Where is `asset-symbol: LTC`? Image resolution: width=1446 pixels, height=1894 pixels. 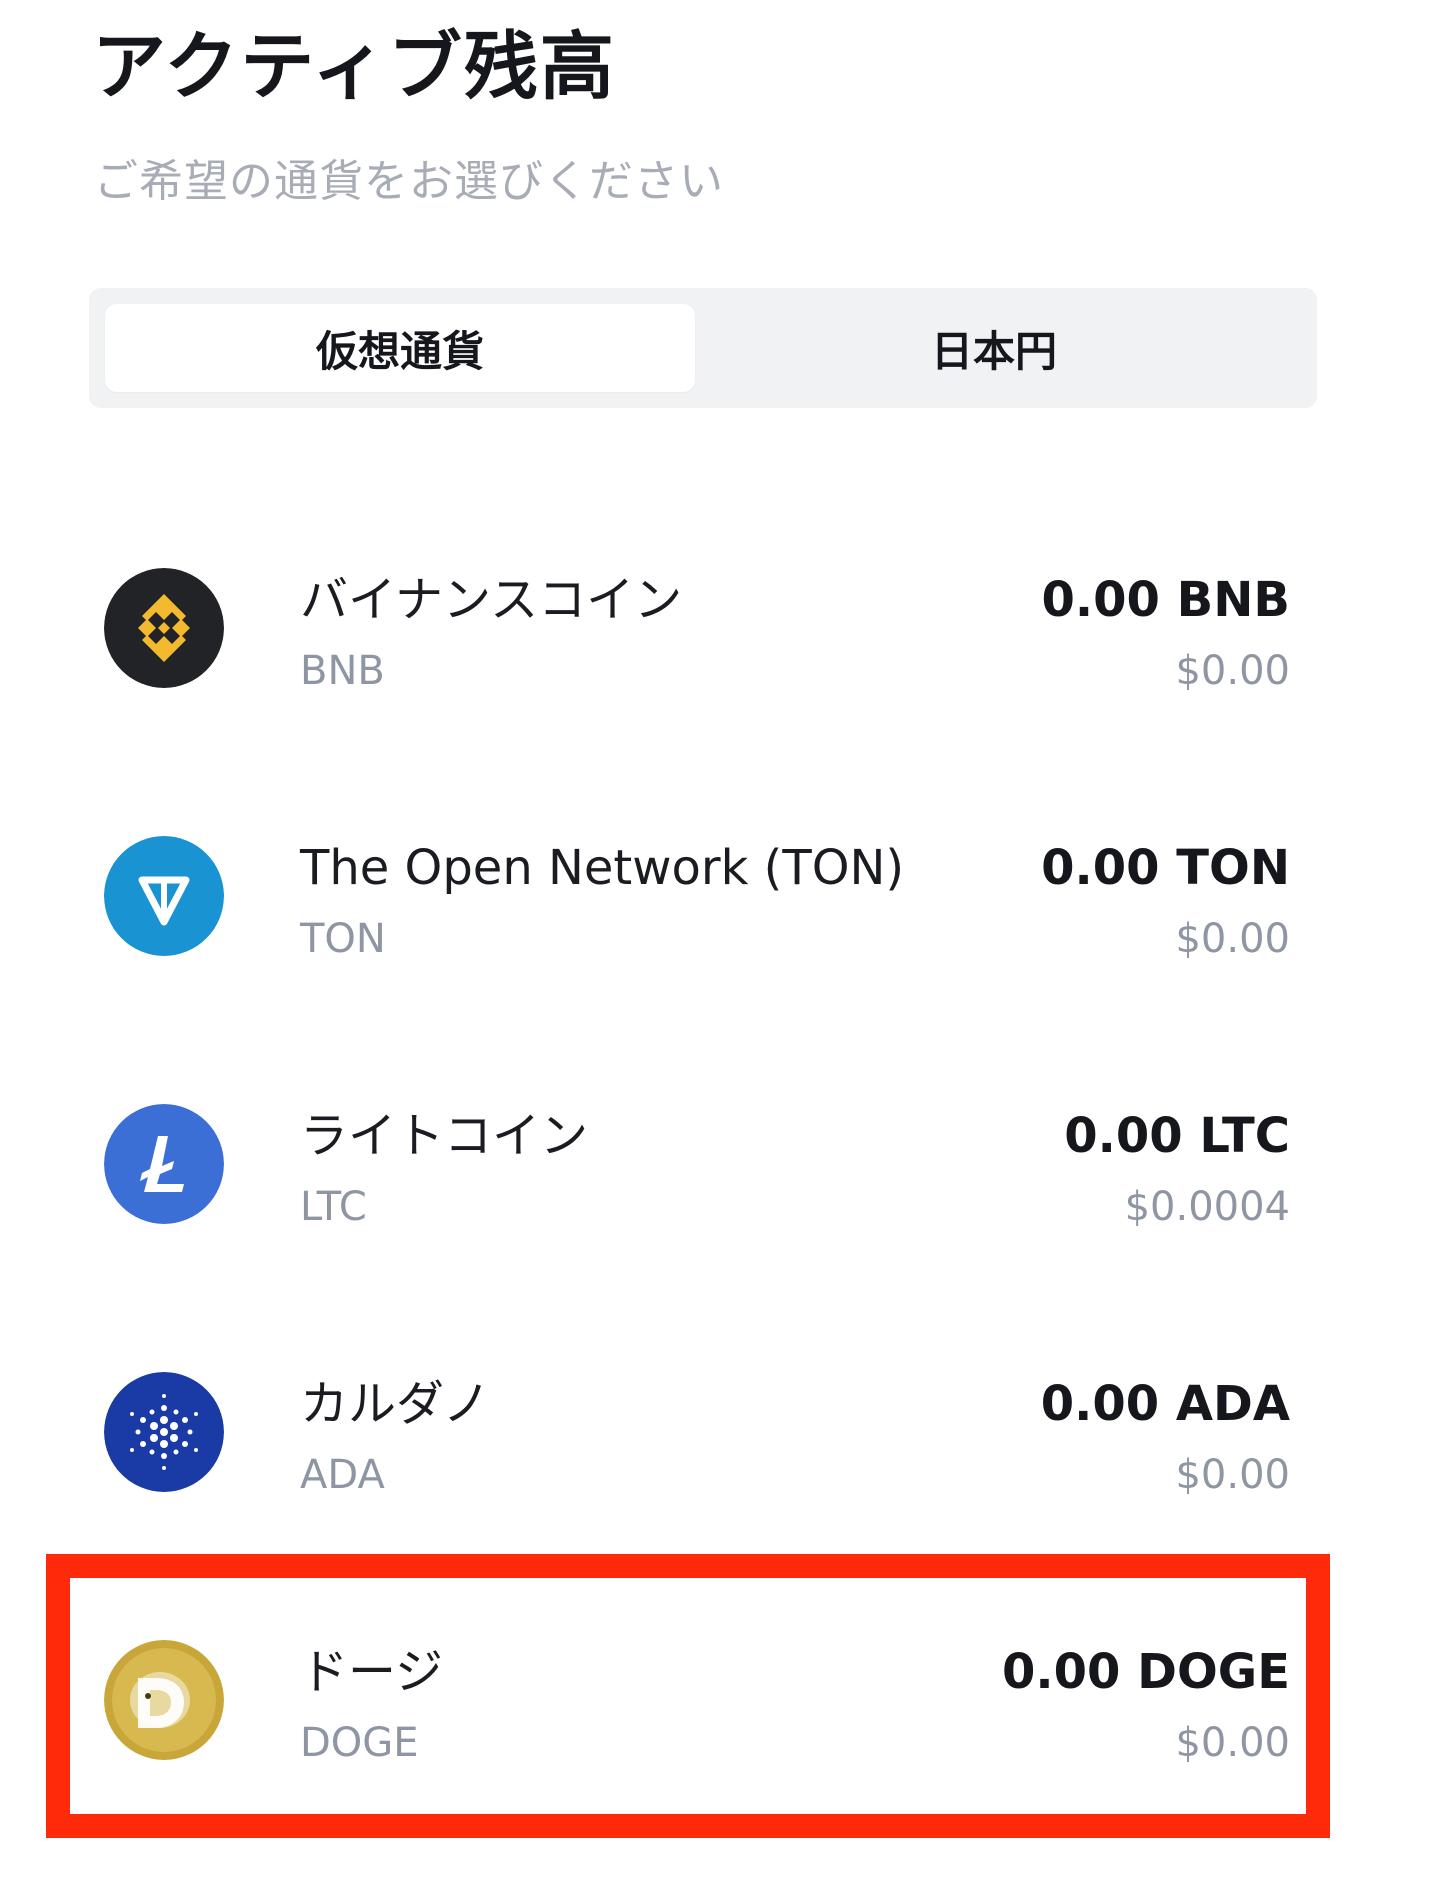
asset-symbol: LTC is located at coordinates (333, 1207).